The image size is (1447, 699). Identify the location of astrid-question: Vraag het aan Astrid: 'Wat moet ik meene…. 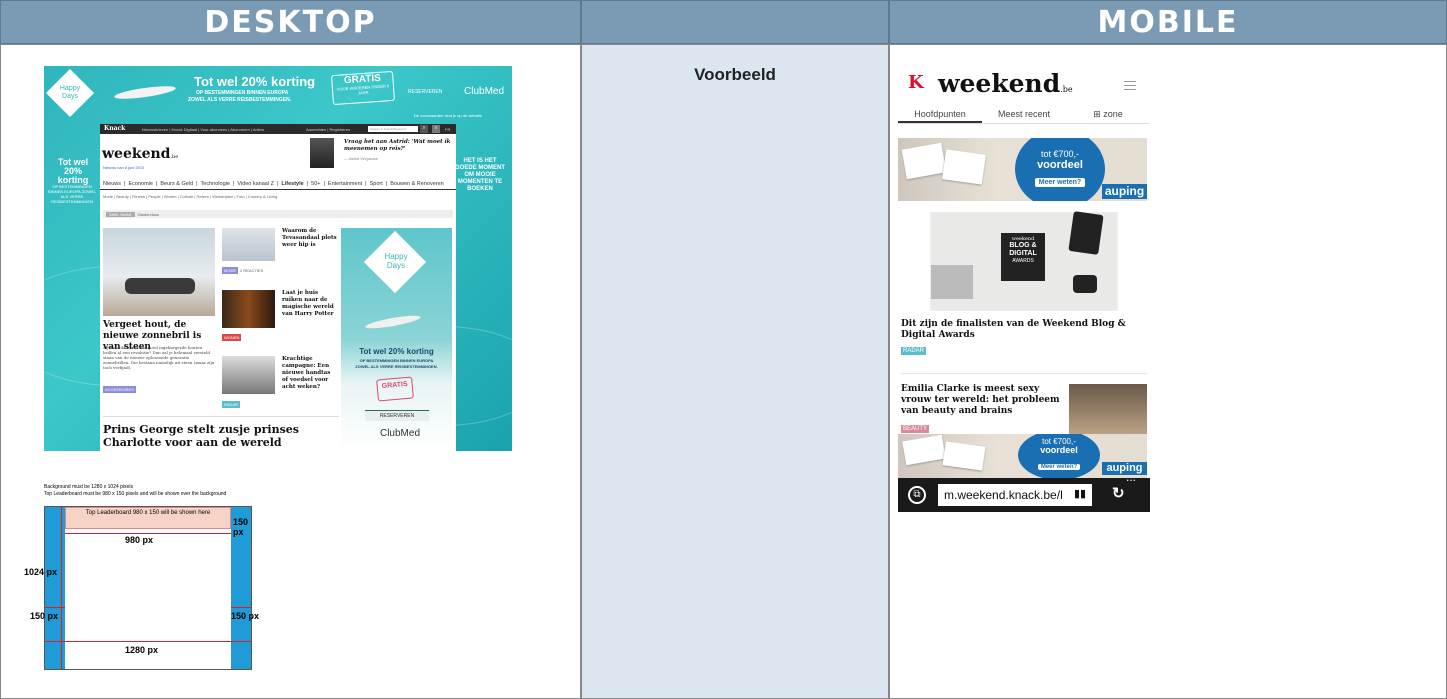
(398, 146).